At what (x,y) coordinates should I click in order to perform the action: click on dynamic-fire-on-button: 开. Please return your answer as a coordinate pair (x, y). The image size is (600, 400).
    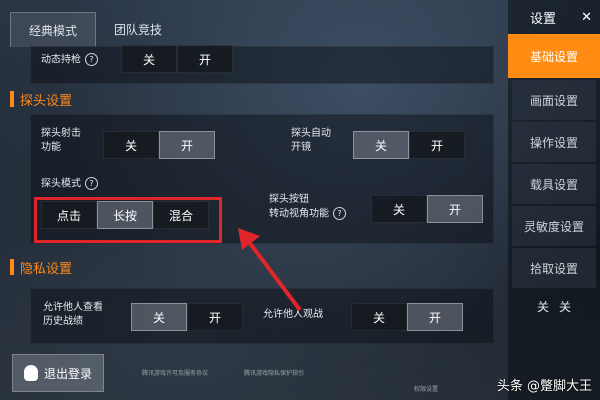
    Looking at the image, I should click on (205, 59).